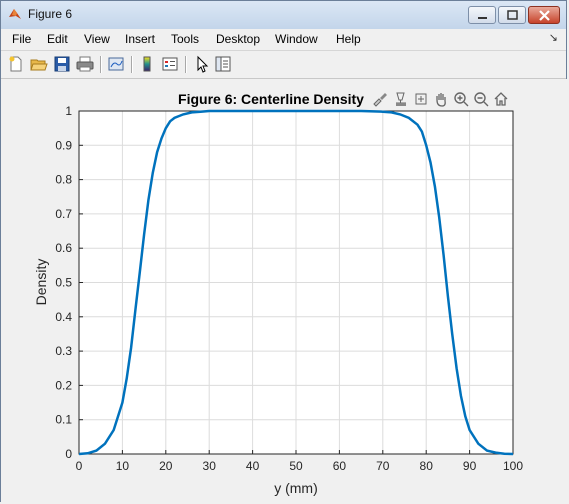 The width and height of the screenshot is (569, 504). What do you see at coordinates (210, 466) in the screenshot?
I see `x-tick-label: 30` at bounding box center [210, 466].